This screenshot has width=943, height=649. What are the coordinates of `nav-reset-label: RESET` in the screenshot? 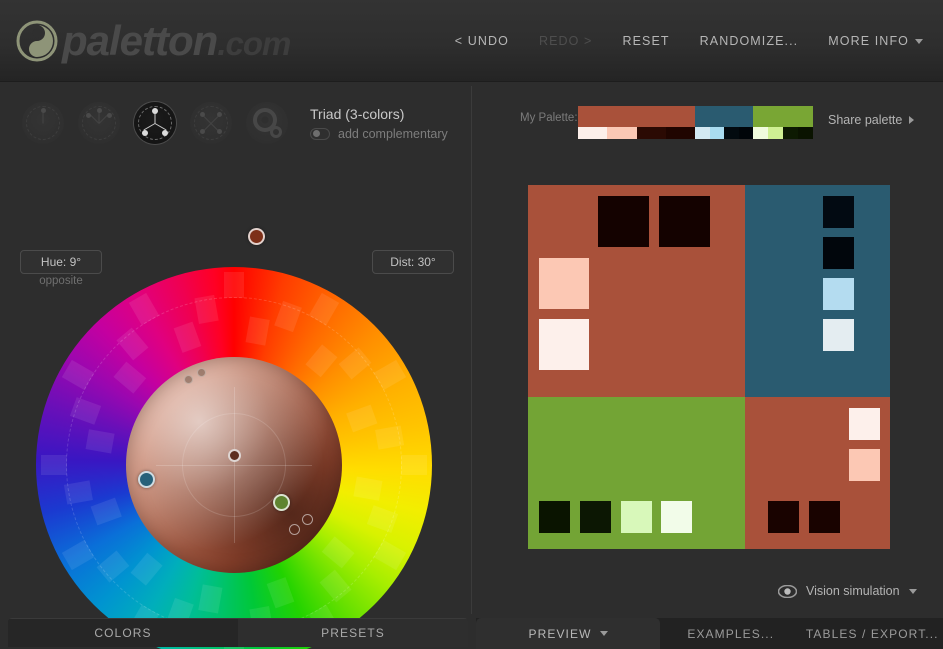 It's located at (646, 41).